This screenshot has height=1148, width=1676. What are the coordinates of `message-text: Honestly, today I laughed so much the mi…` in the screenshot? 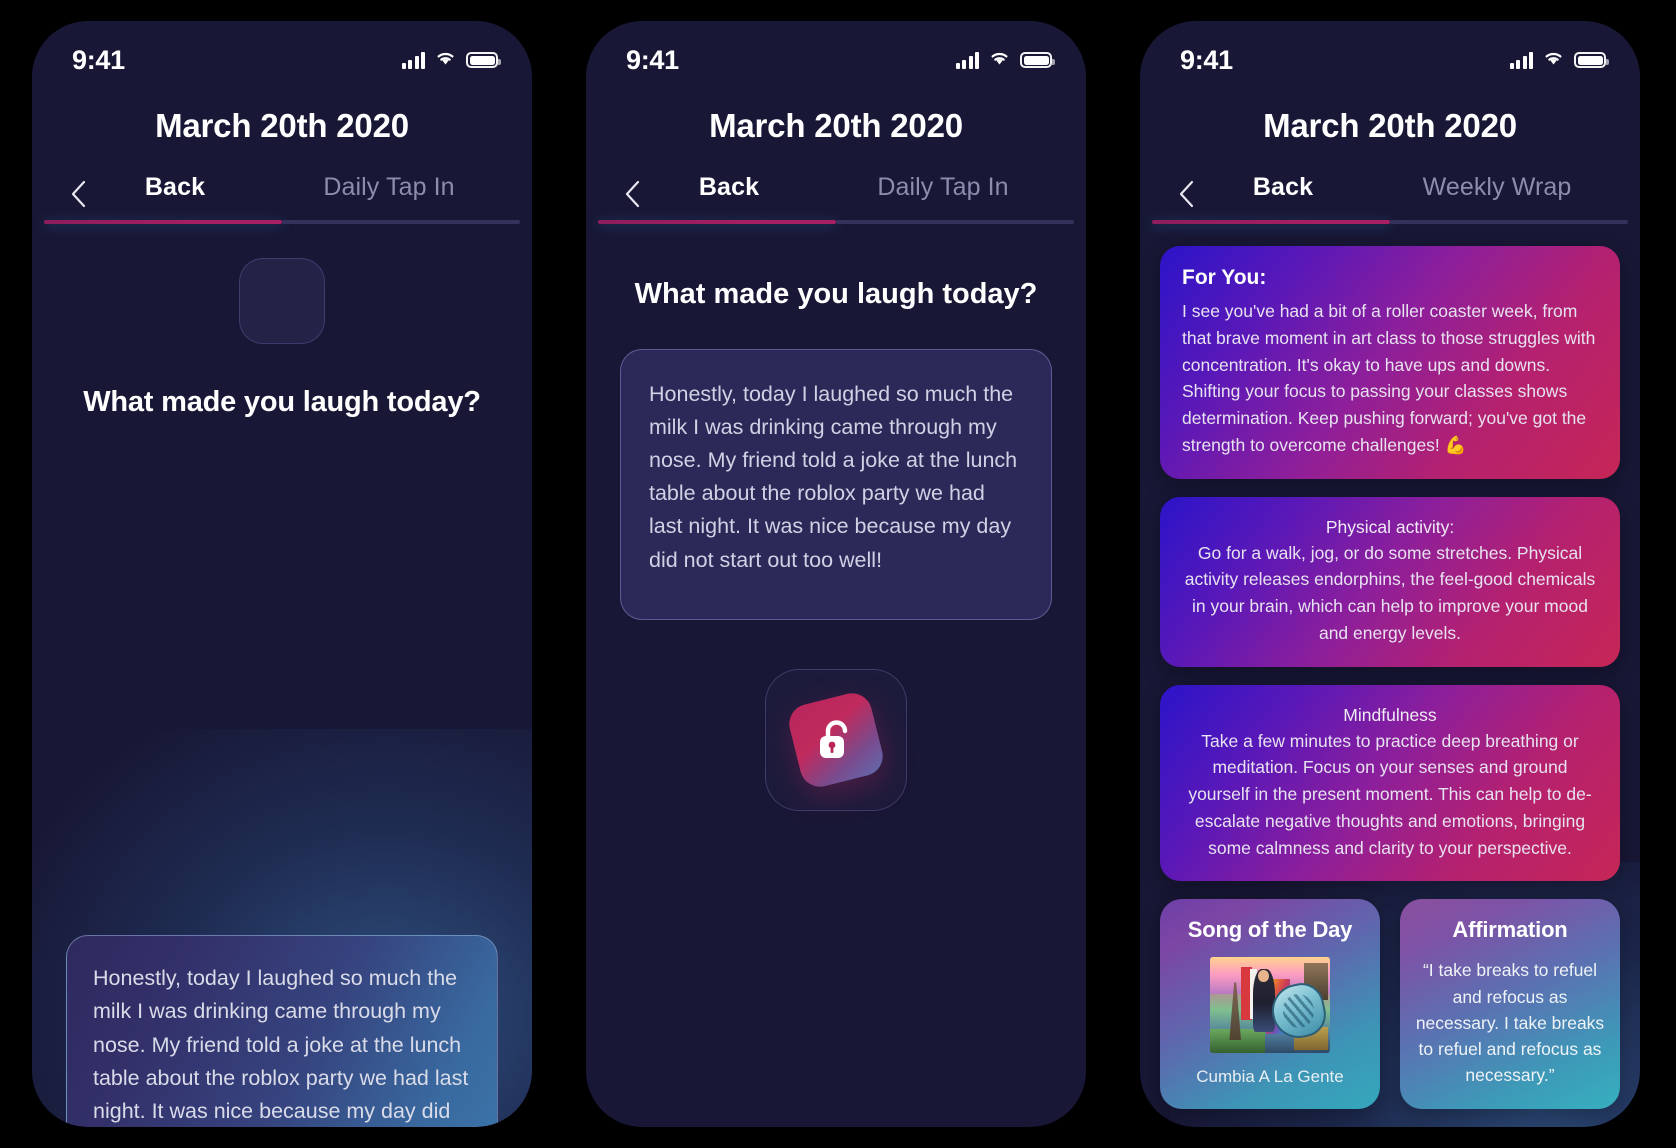 It's located at (281, 1044).